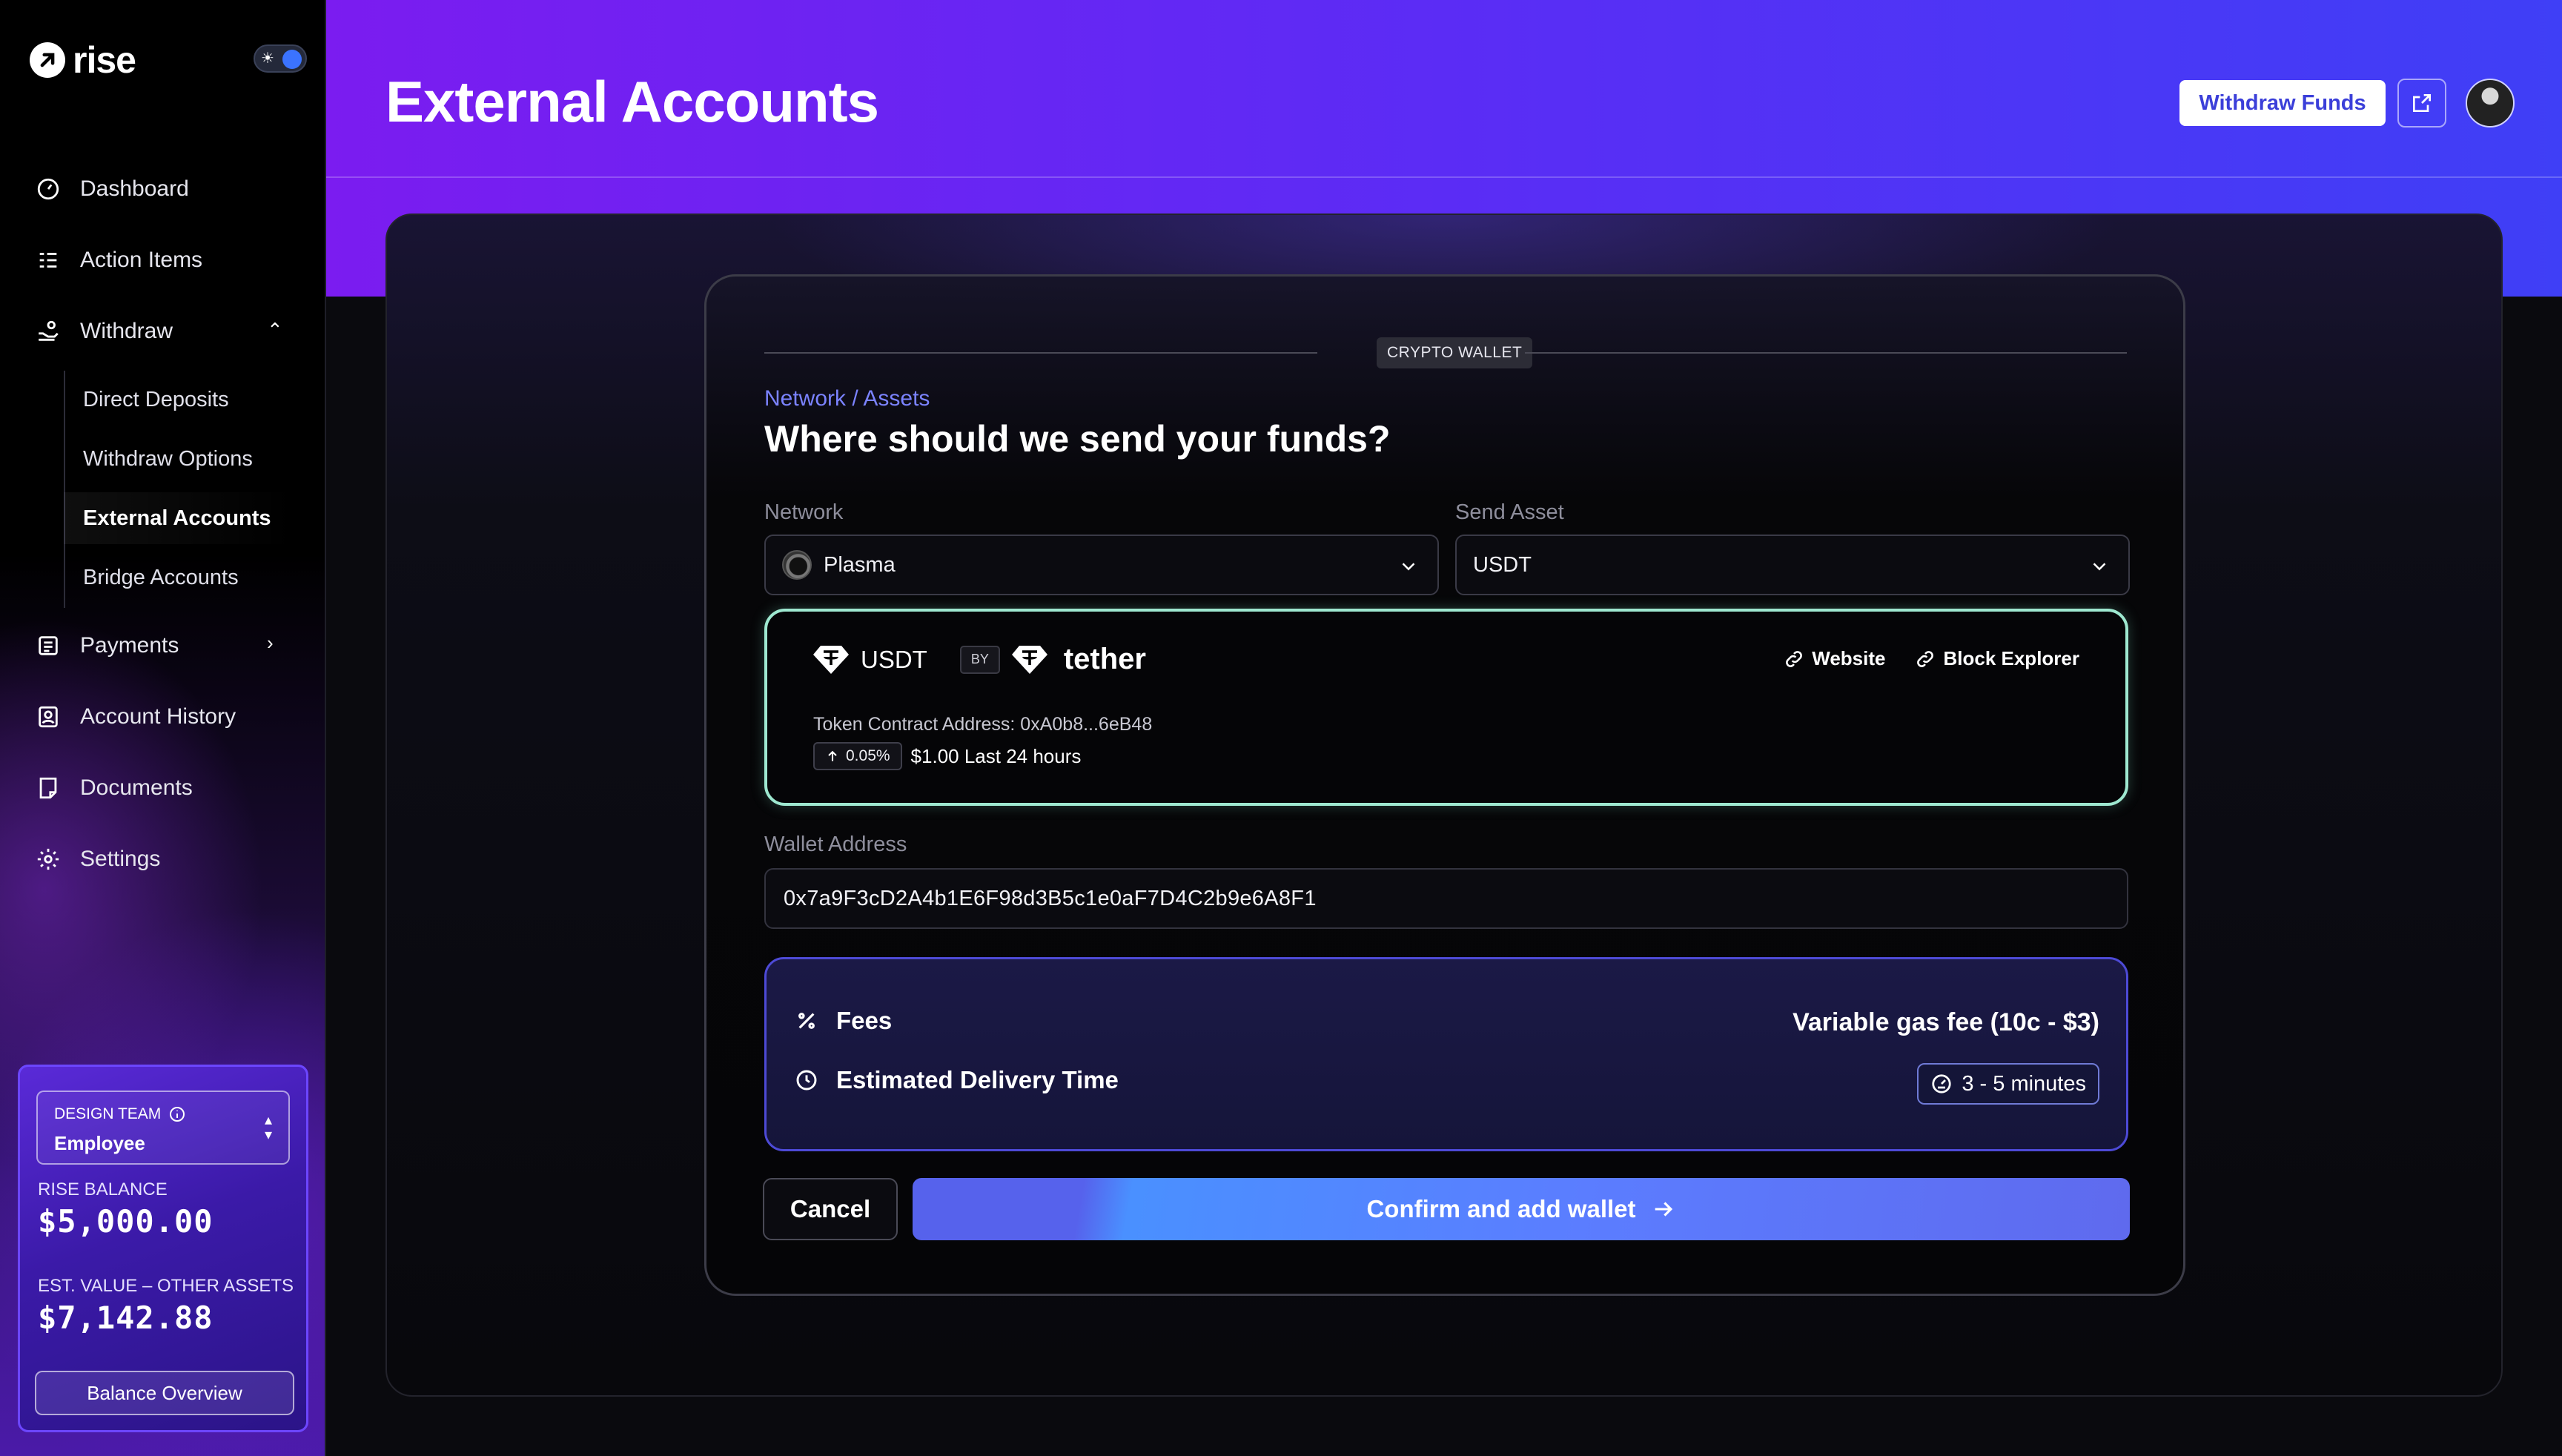 This screenshot has height=1456, width=2562. Describe the element at coordinates (1077, 439) in the screenshot. I see `form-heading: Where should we send your funds?` at that location.